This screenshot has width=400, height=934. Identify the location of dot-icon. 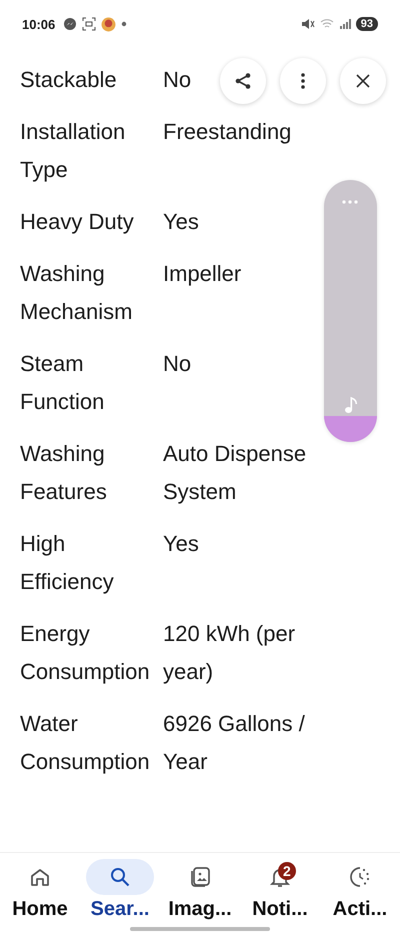
(124, 24).